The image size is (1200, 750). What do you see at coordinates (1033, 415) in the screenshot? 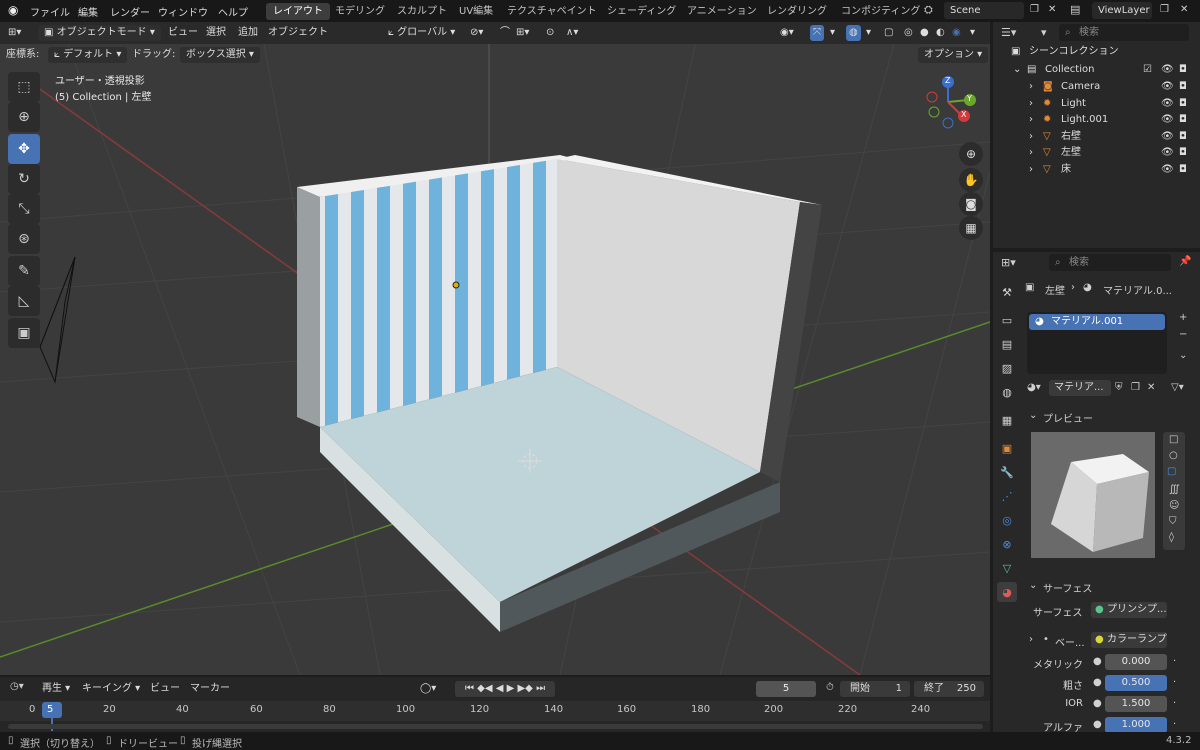
I see `preview-collapse-icon: ⌄` at bounding box center [1033, 415].